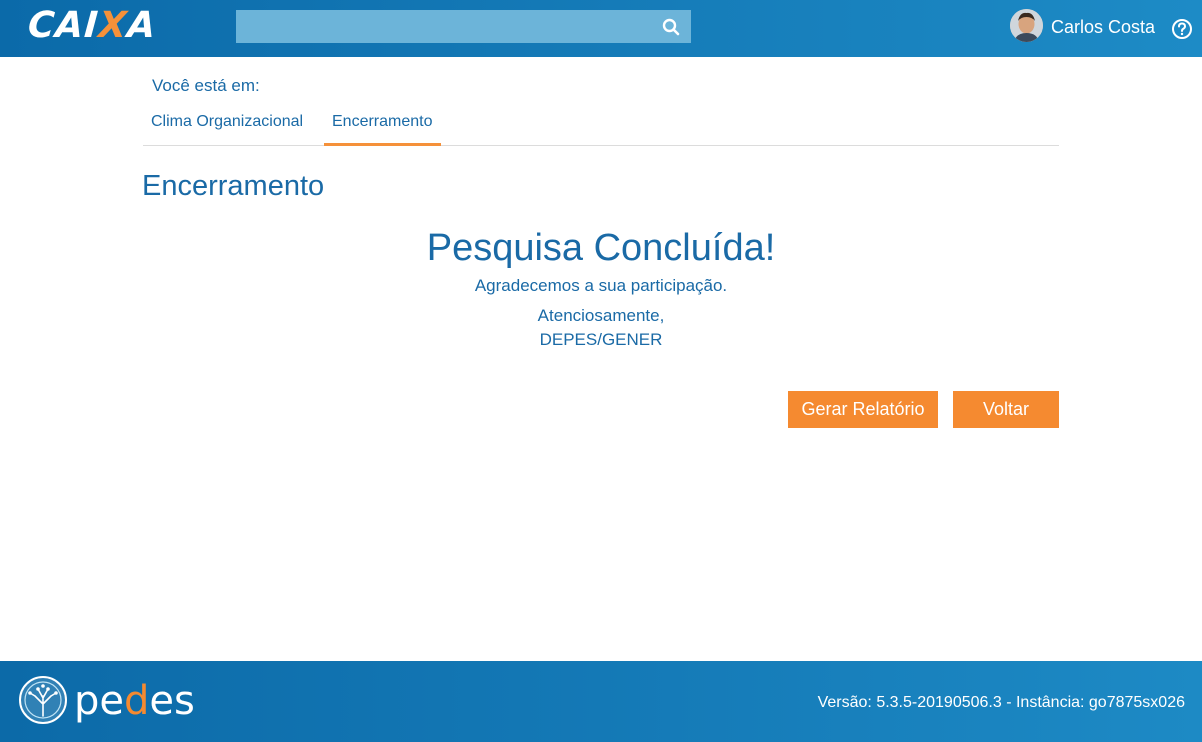 The height and width of the screenshot is (742, 1202). Describe the element at coordinates (134, 701) in the screenshot. I see `pedes-wordmark: pedes` at that location.